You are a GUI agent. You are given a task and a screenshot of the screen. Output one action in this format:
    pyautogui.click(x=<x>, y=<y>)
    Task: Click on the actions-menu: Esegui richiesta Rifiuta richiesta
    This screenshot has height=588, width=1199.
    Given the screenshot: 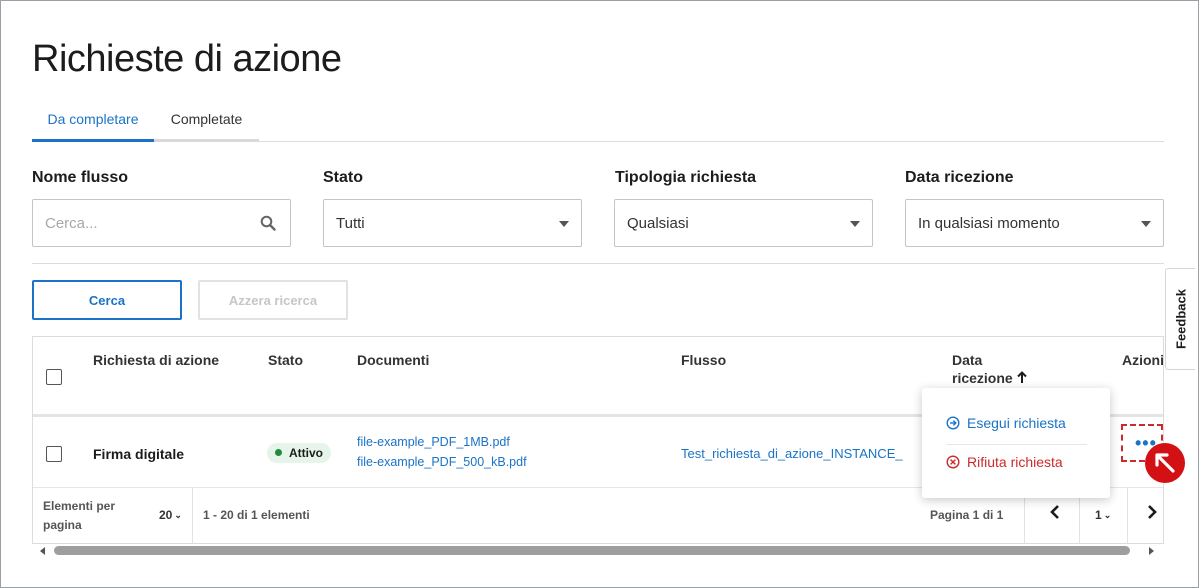 What is the action you would take?
    pyautogui.click(x=1016, y=443)
    